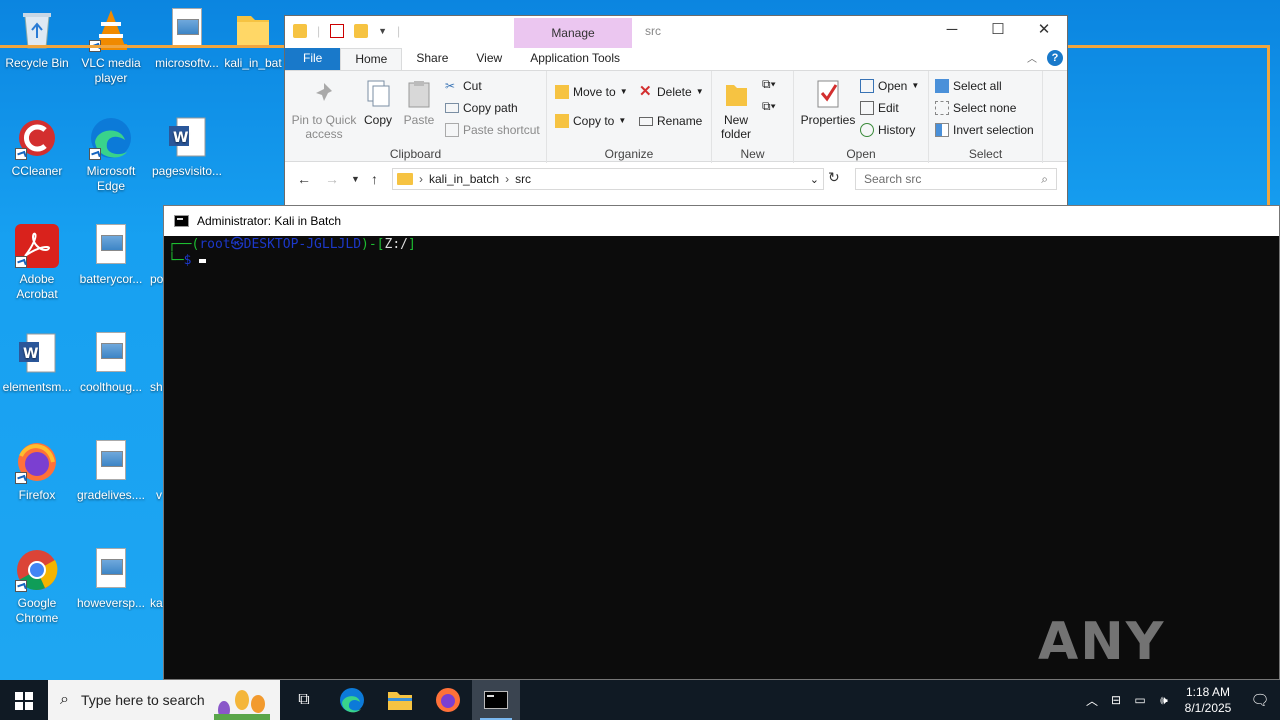 Image resolution: width=1280 pixels, height=720 pixels. I want to click on desktop-icon-po: po, so click(157, 255).